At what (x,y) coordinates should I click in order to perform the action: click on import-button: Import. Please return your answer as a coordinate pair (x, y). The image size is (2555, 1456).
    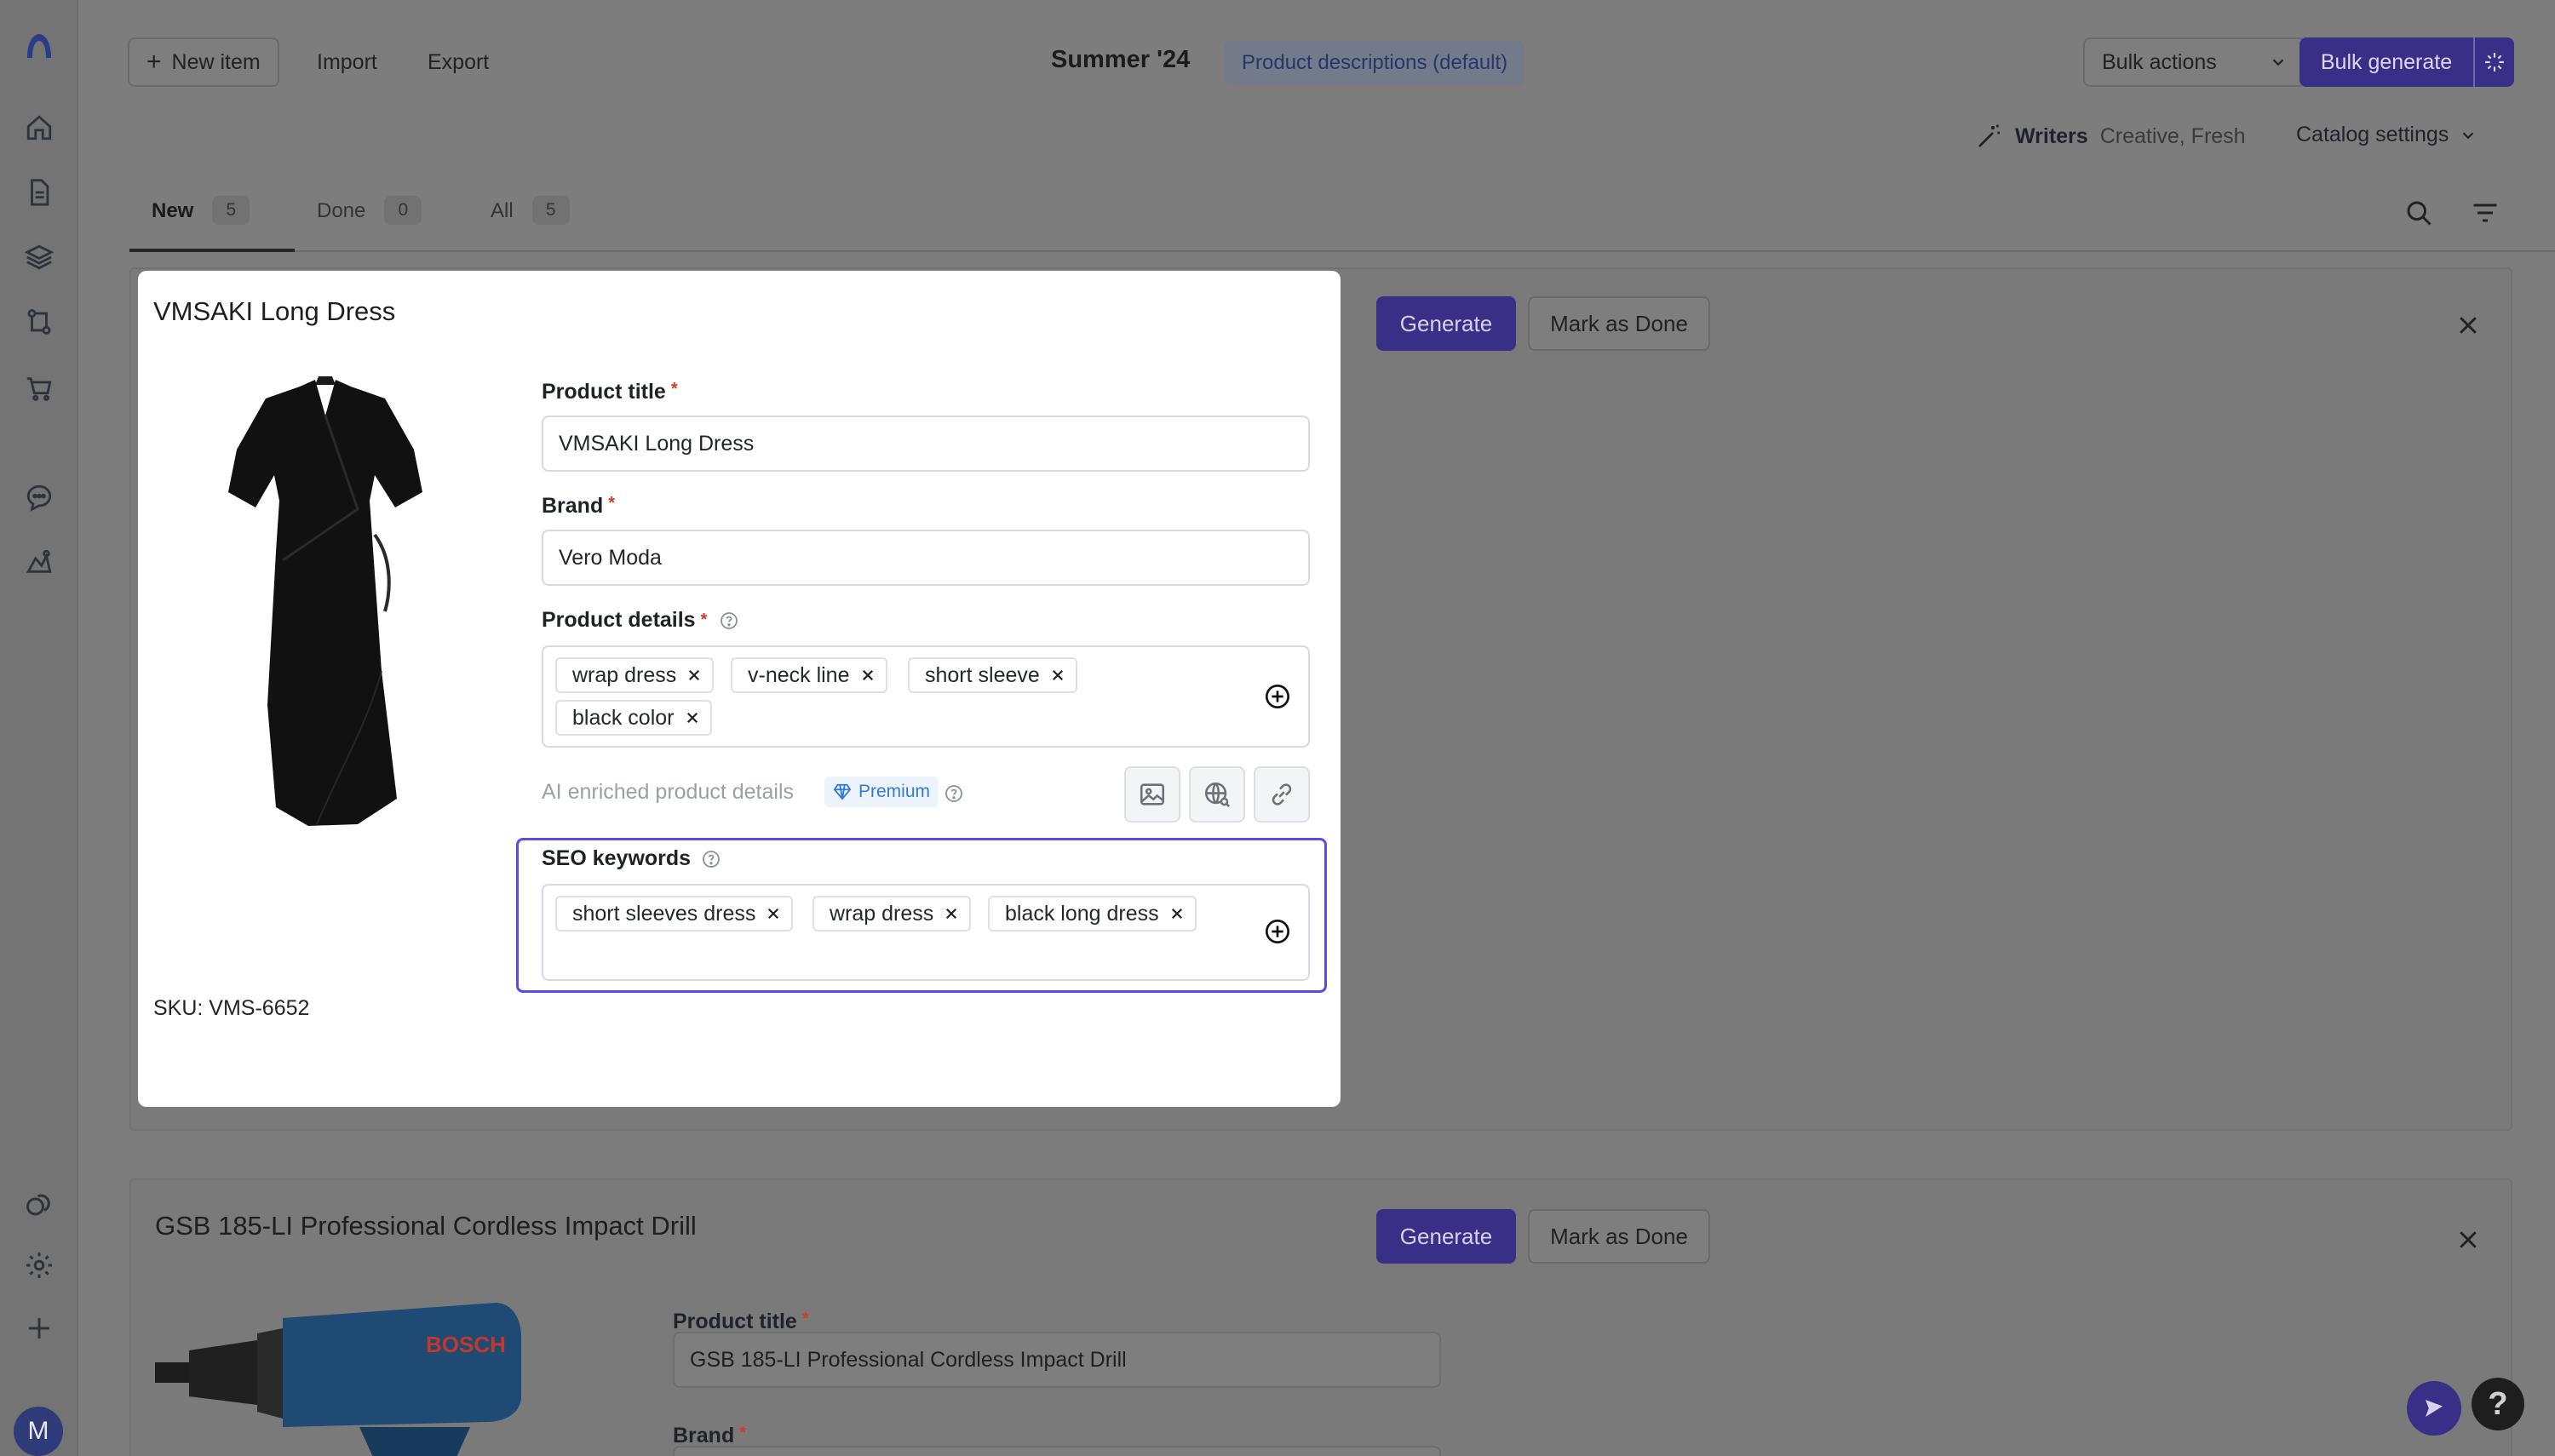
    Looking at the image, I should click on (347, 62).